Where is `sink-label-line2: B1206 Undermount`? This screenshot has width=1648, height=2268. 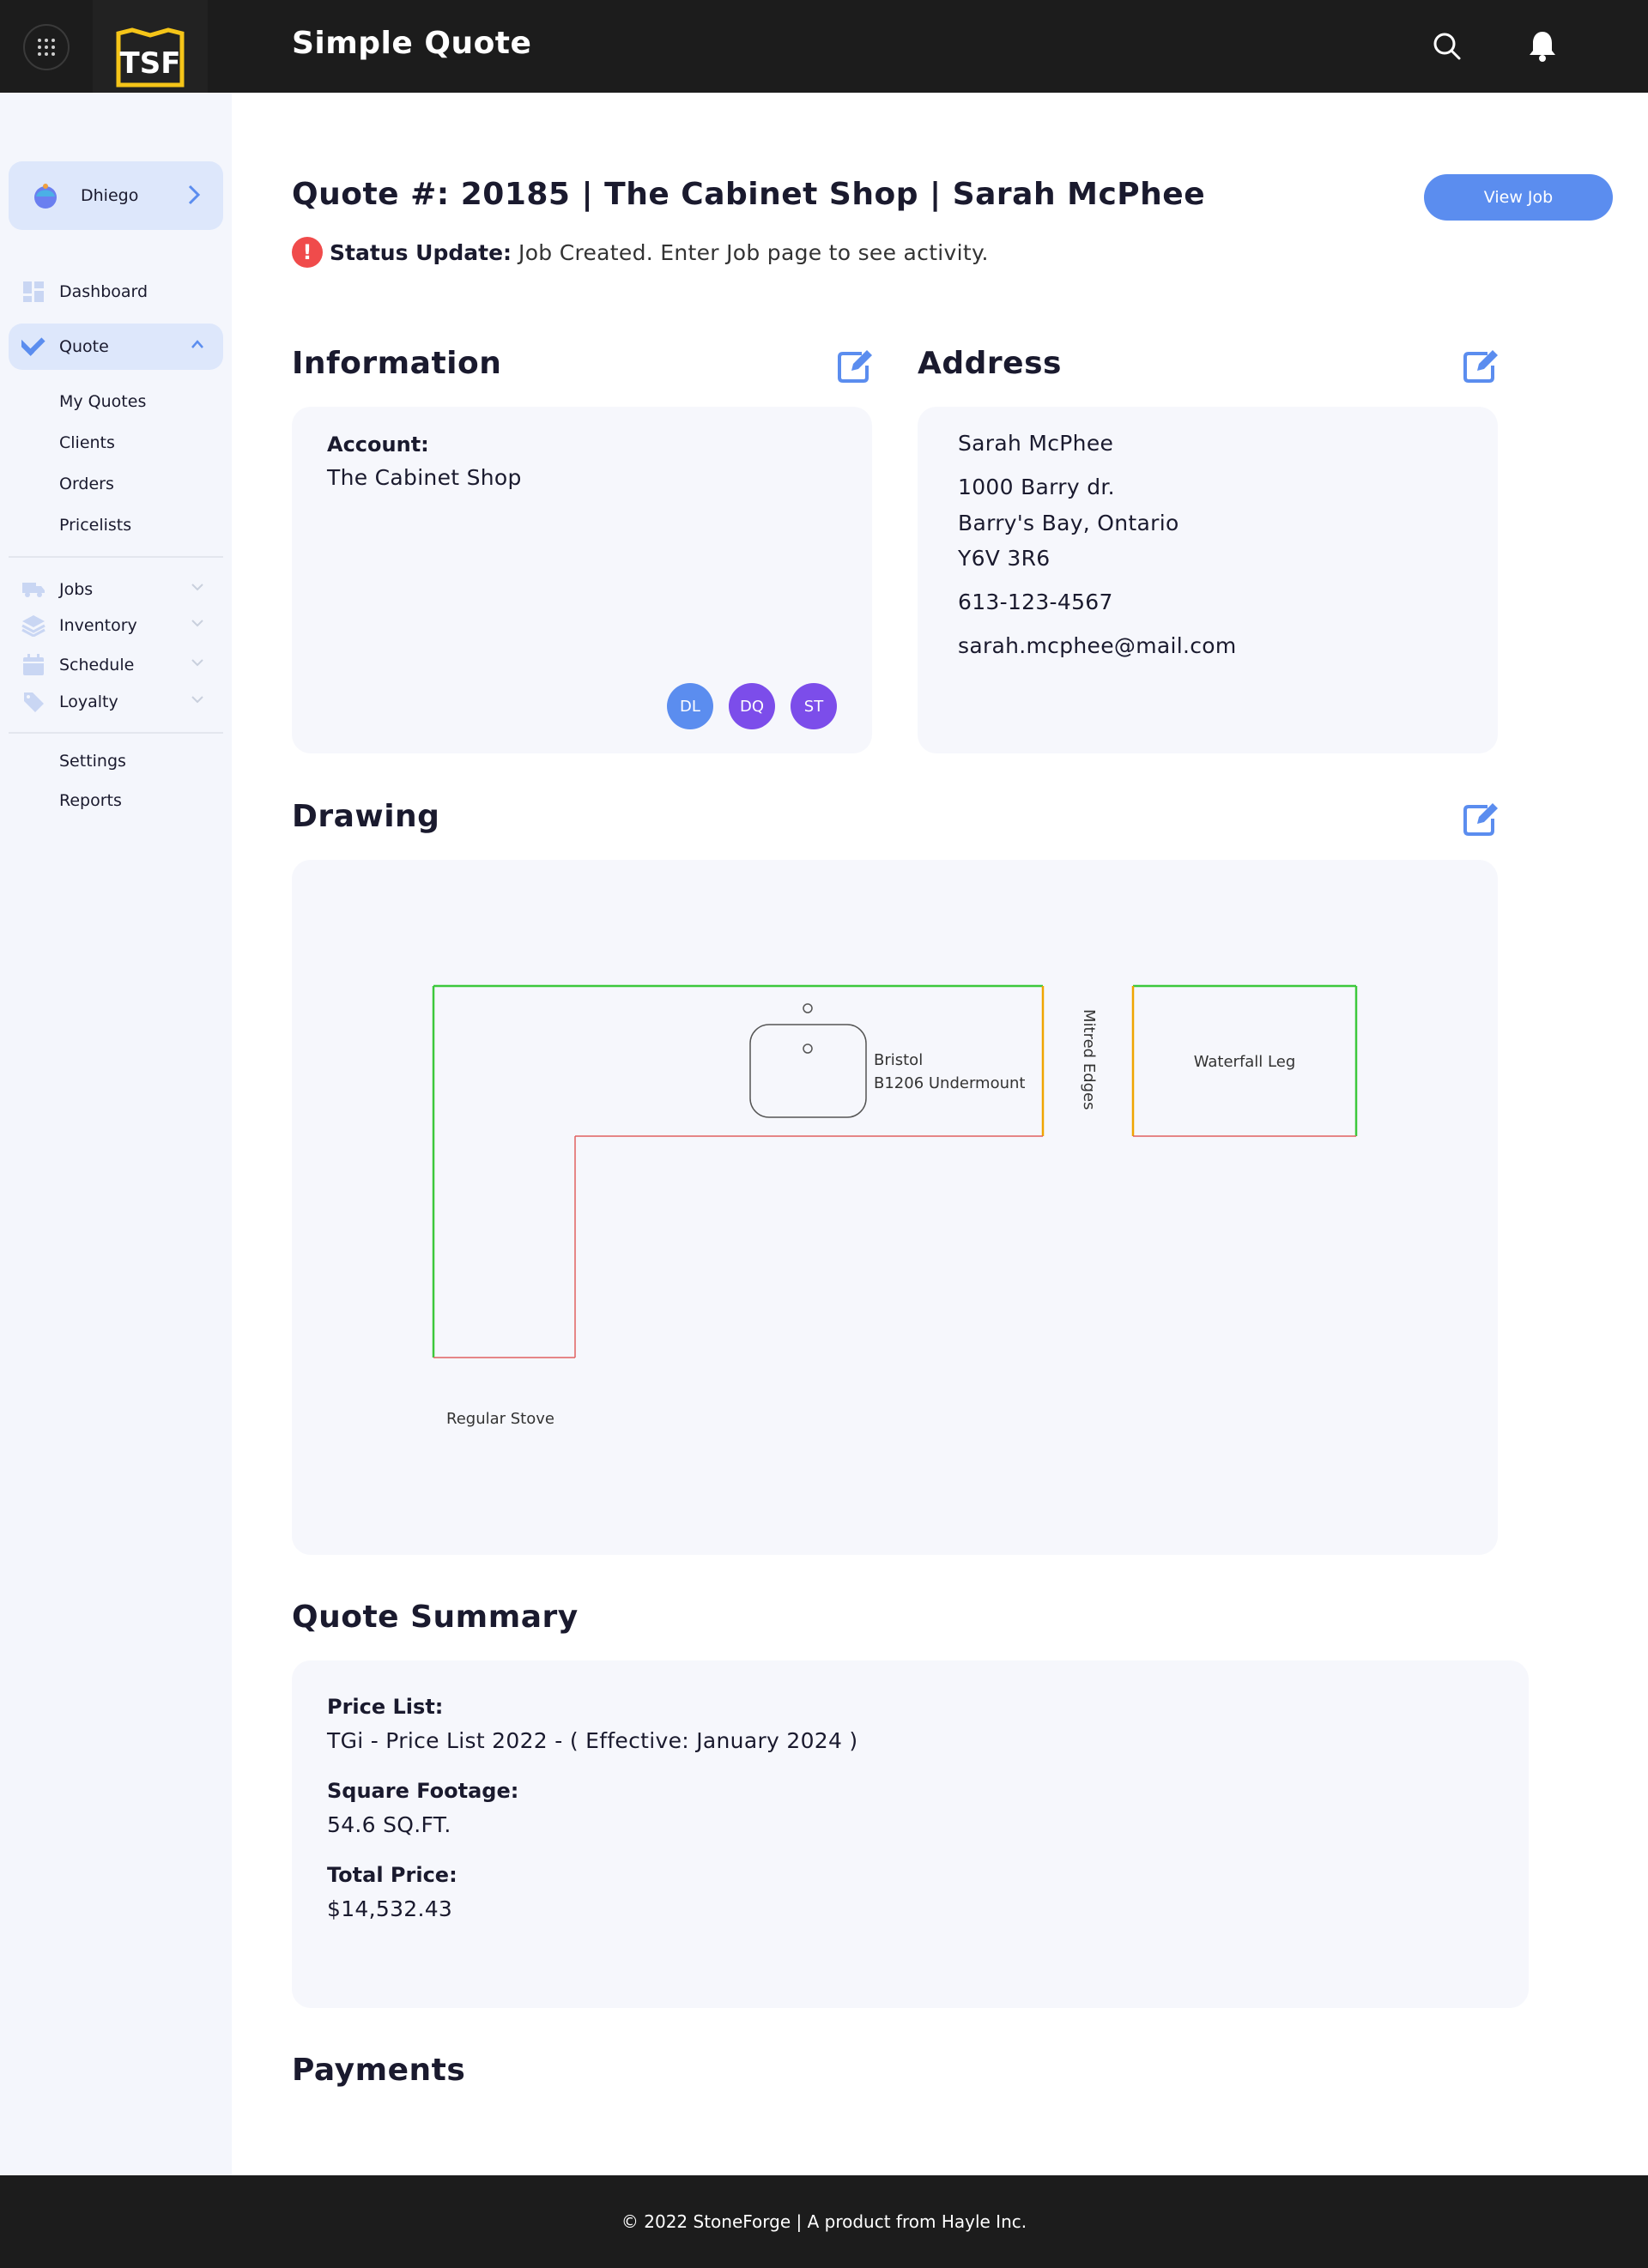 sink-label-line2: B1206 Undermount is located at coordinates (949, 1083).